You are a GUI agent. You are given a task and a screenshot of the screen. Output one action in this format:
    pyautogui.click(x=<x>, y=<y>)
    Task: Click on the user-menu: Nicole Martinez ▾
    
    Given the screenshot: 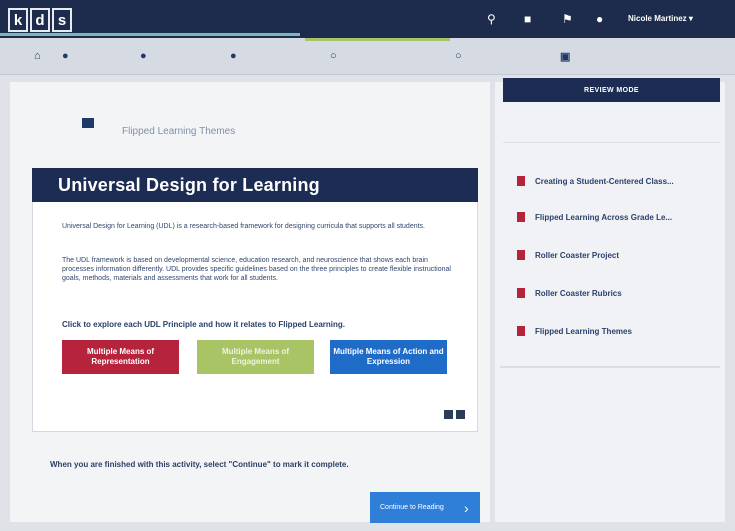 What is the action you would take?
    pyautogui.click(x=660, y=18)
    